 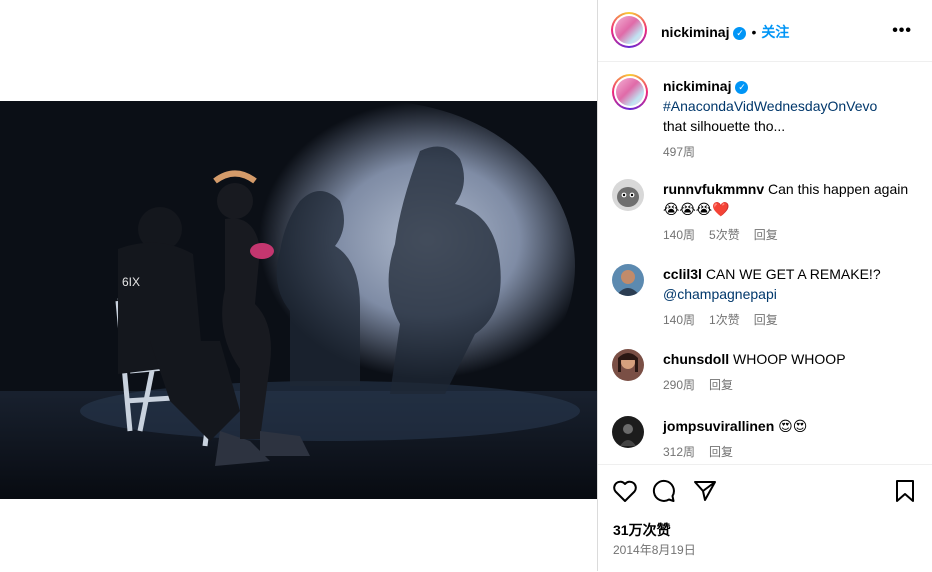 I want to click on comment-mention: @champagnepapi, so click(x=791, y=294).